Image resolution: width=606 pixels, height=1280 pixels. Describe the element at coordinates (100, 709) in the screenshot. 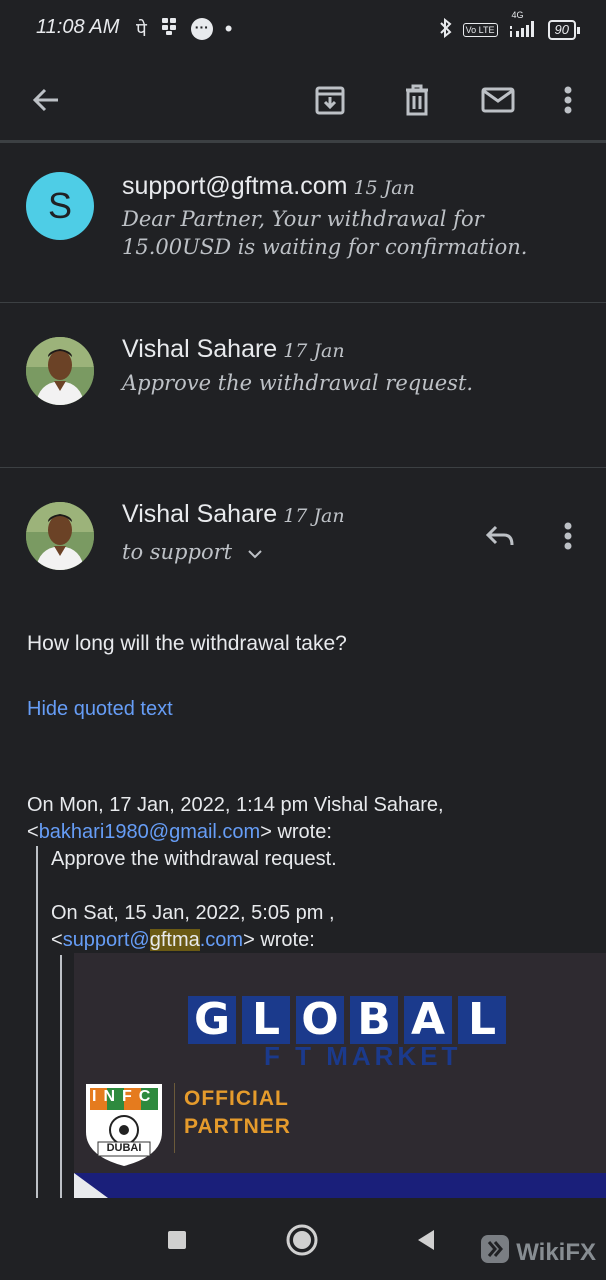

I see `hide-quoted-text-link: Hide quoted text` at that location.